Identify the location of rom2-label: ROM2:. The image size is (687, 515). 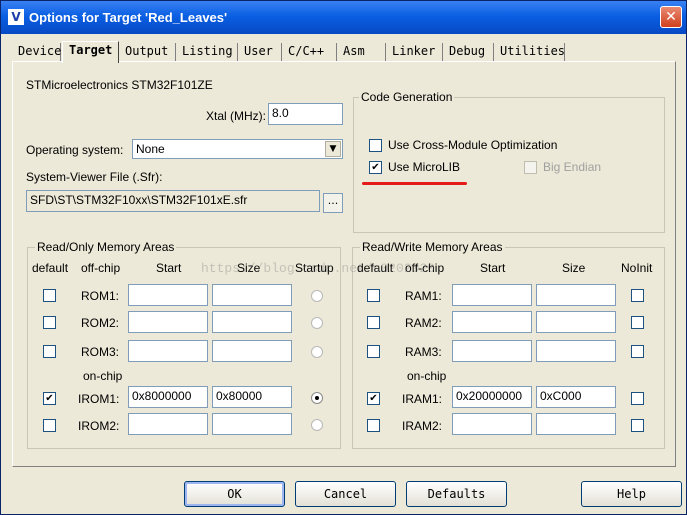
(100, 323).